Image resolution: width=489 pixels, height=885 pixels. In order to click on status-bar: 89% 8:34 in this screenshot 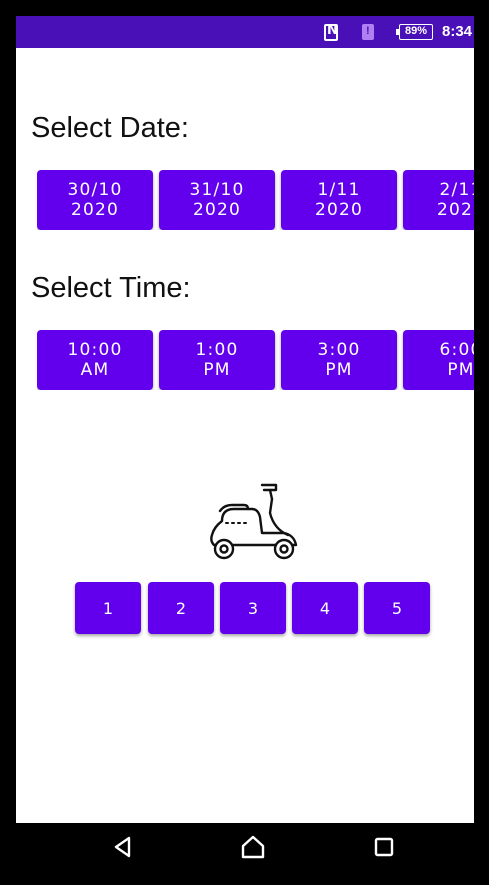, I will do `click(245, 32)`.